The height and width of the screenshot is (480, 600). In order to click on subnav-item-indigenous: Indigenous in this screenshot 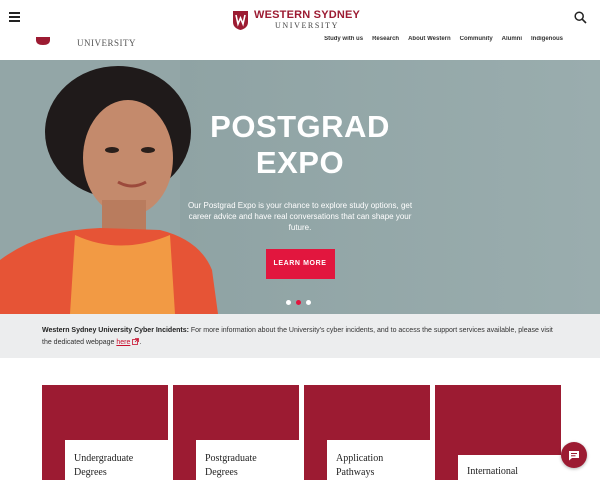, I will do `click(547, 39)`.